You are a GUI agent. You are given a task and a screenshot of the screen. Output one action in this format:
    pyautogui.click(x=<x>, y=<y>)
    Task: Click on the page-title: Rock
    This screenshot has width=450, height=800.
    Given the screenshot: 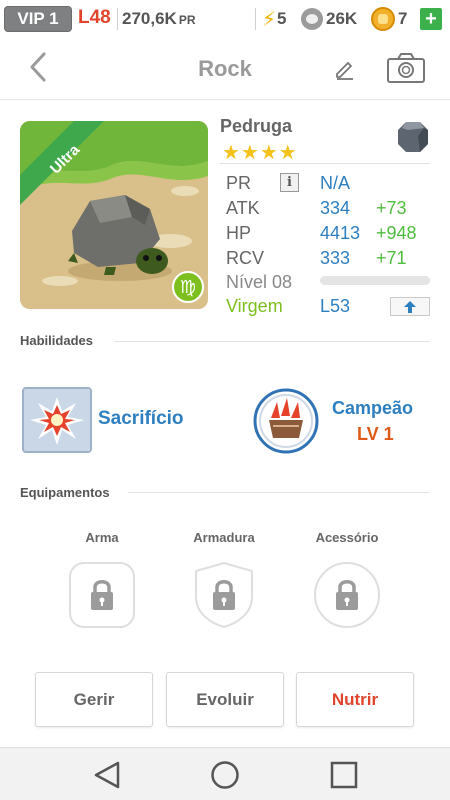 What is the action you would take?
    pyautogui.click(x=225, y=68)
    